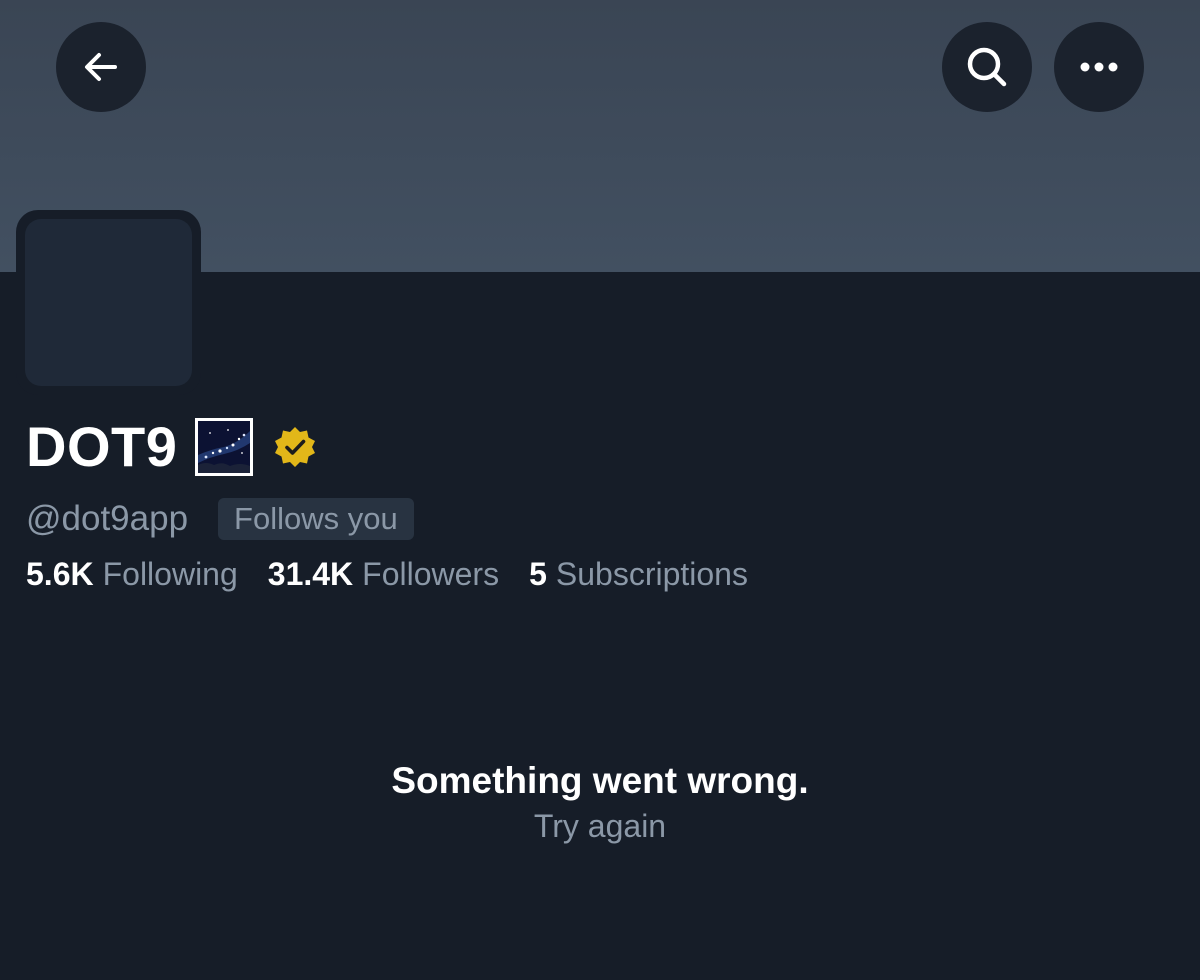  I want to click on arrow-left-icon, so click(101, 67).